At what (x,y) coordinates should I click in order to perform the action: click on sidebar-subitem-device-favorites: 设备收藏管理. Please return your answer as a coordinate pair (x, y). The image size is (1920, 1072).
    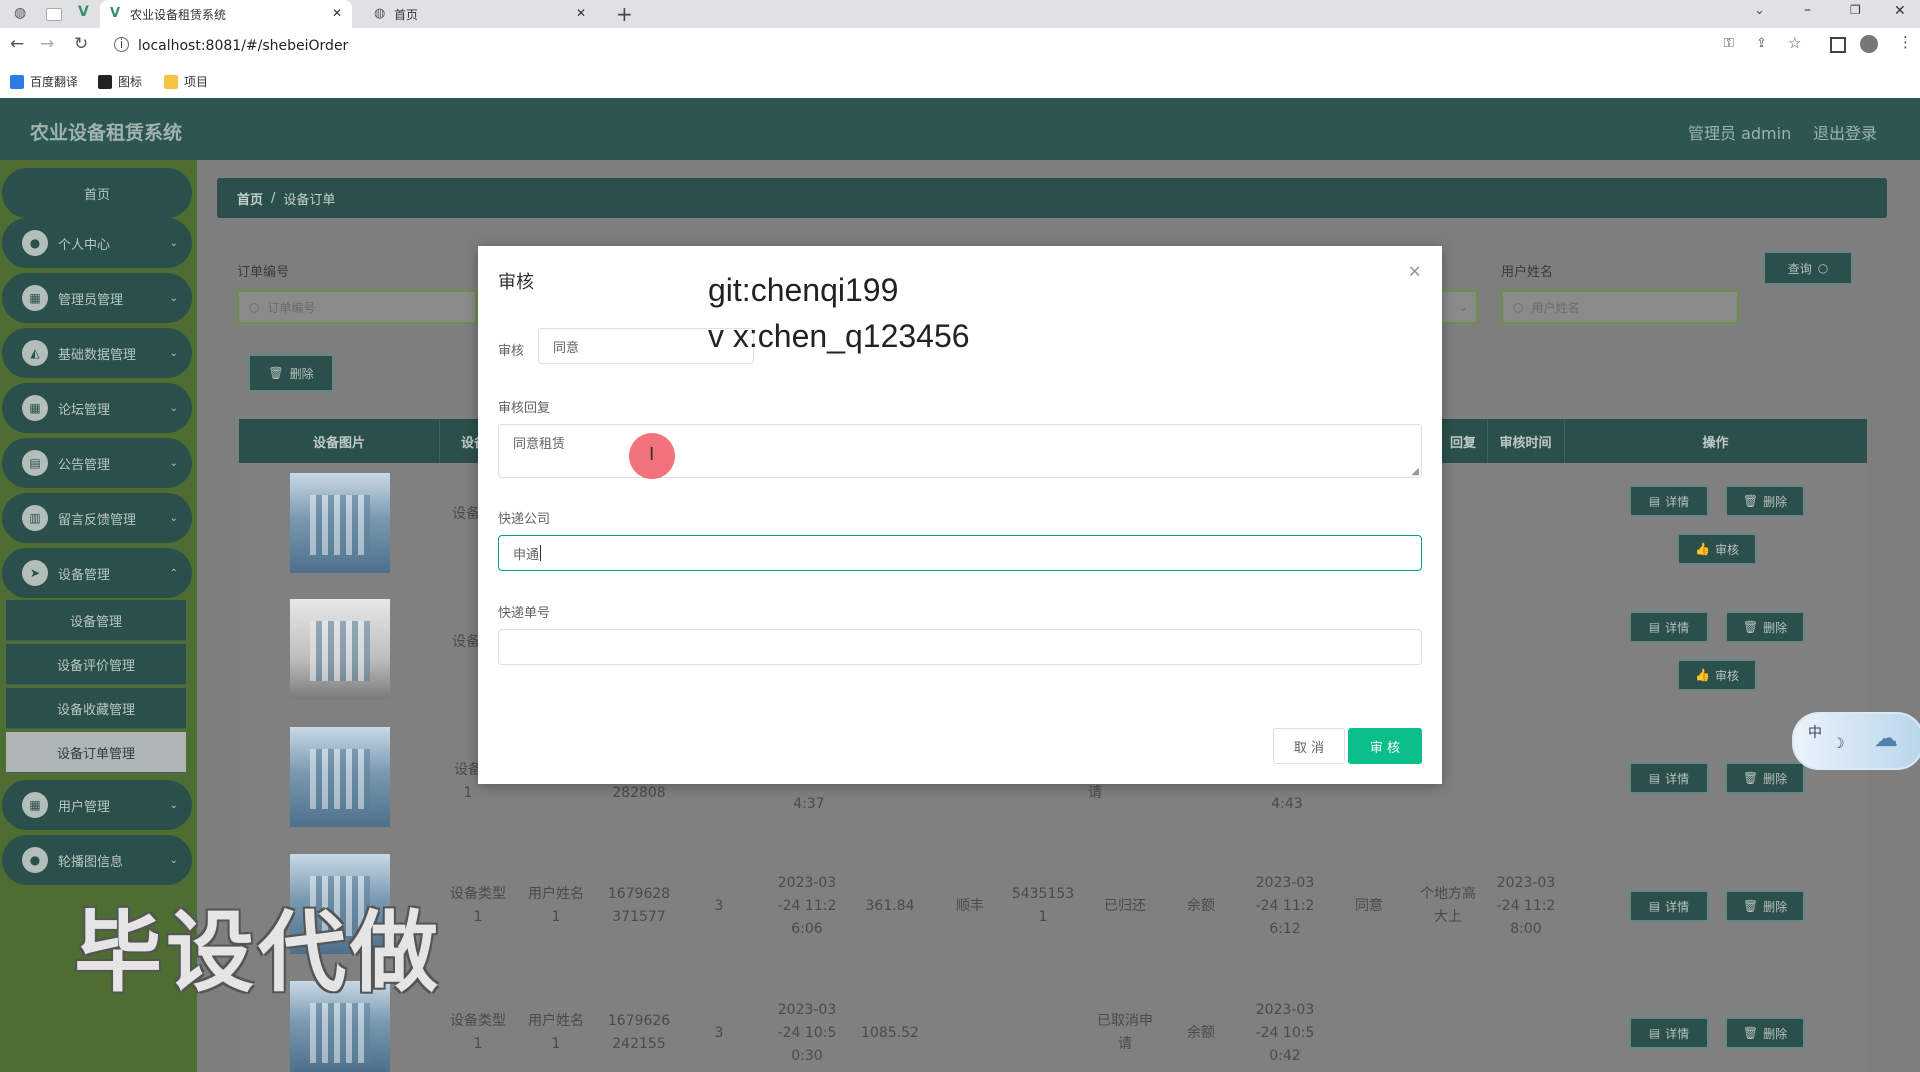
    Looking at the image, I should click on (96, 708).